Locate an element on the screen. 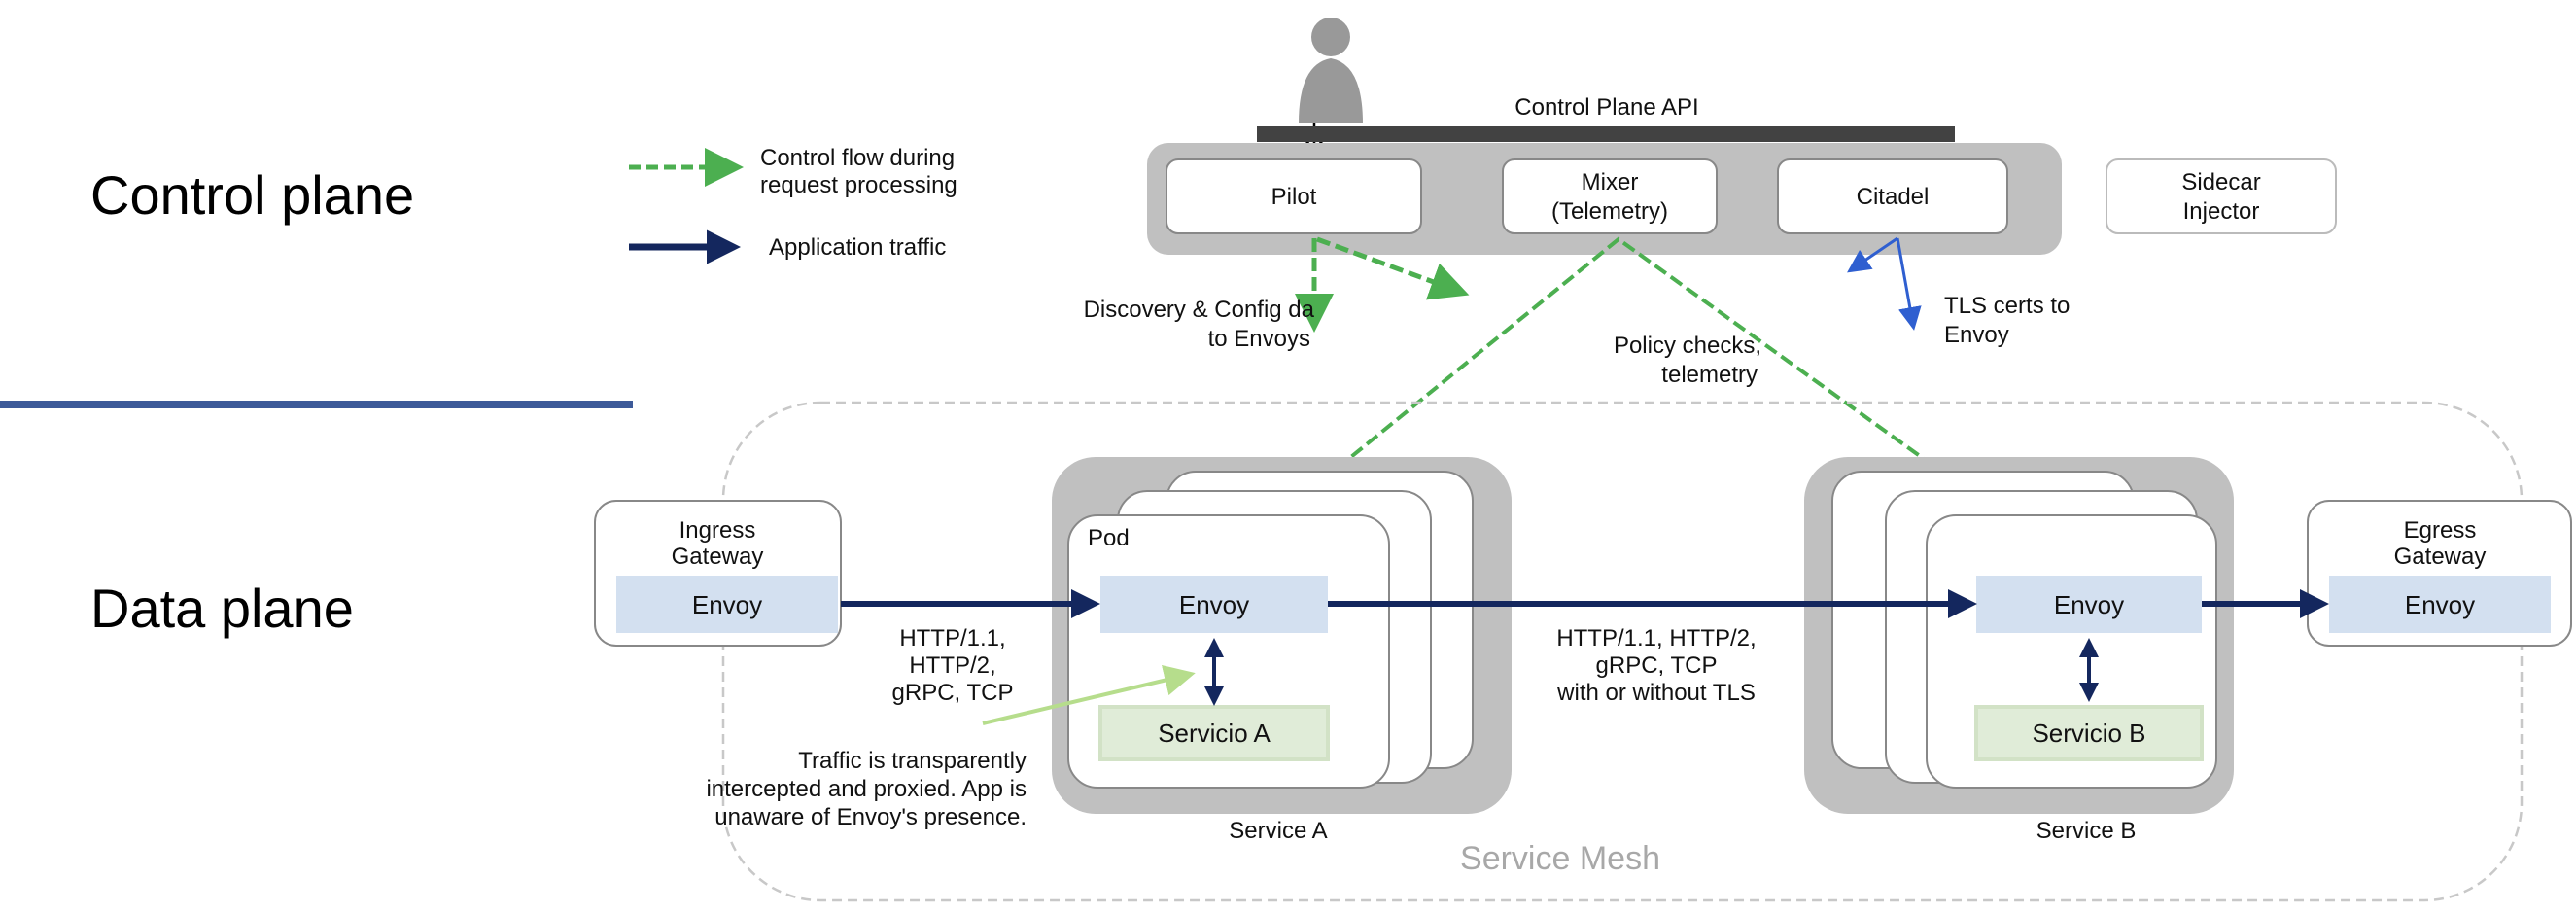 This screenshot has height=914, width=2576. tls-text-2: Envoy is located at coordinates (1976, 335).